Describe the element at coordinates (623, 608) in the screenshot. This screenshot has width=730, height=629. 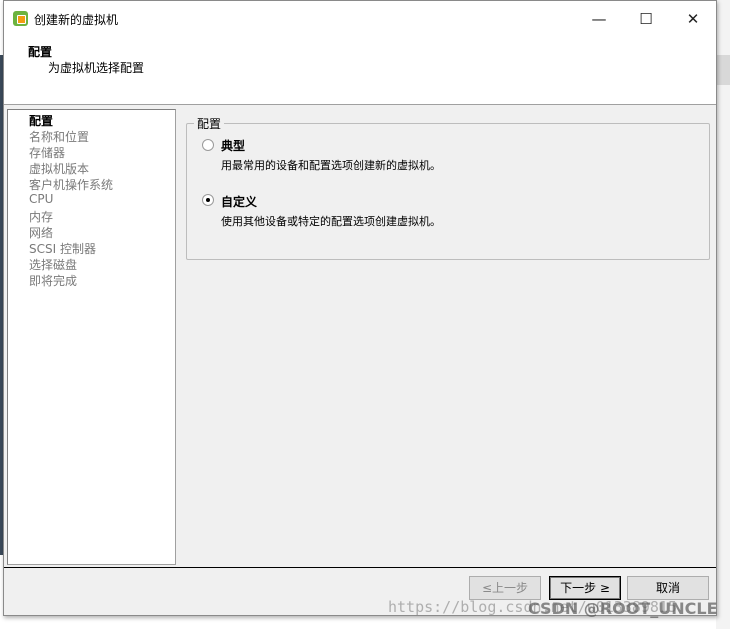
I see `watermark-brand: CSDN @ROOT_UNCLE` at that location.